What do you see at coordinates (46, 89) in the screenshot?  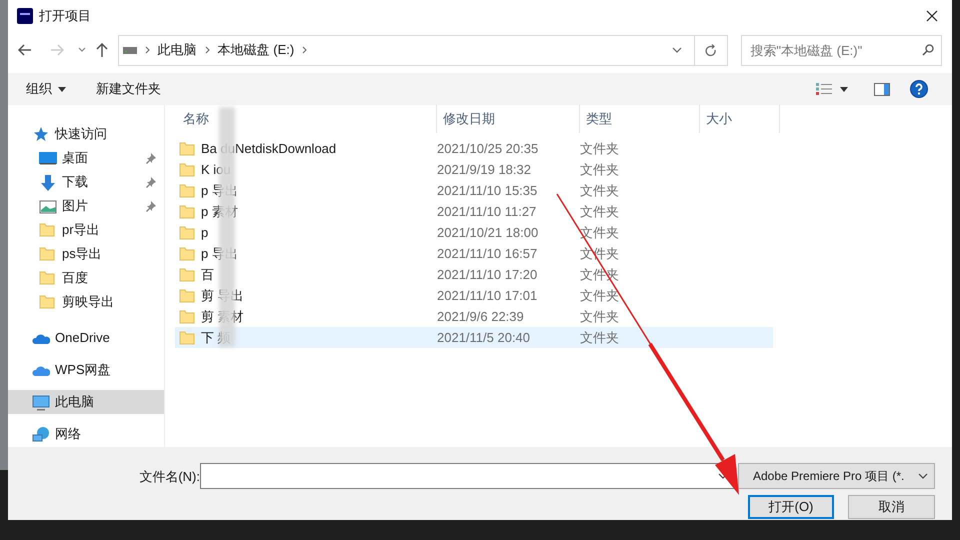 I see `organize-menu-button: 组织` at bounding box center [46, 89].